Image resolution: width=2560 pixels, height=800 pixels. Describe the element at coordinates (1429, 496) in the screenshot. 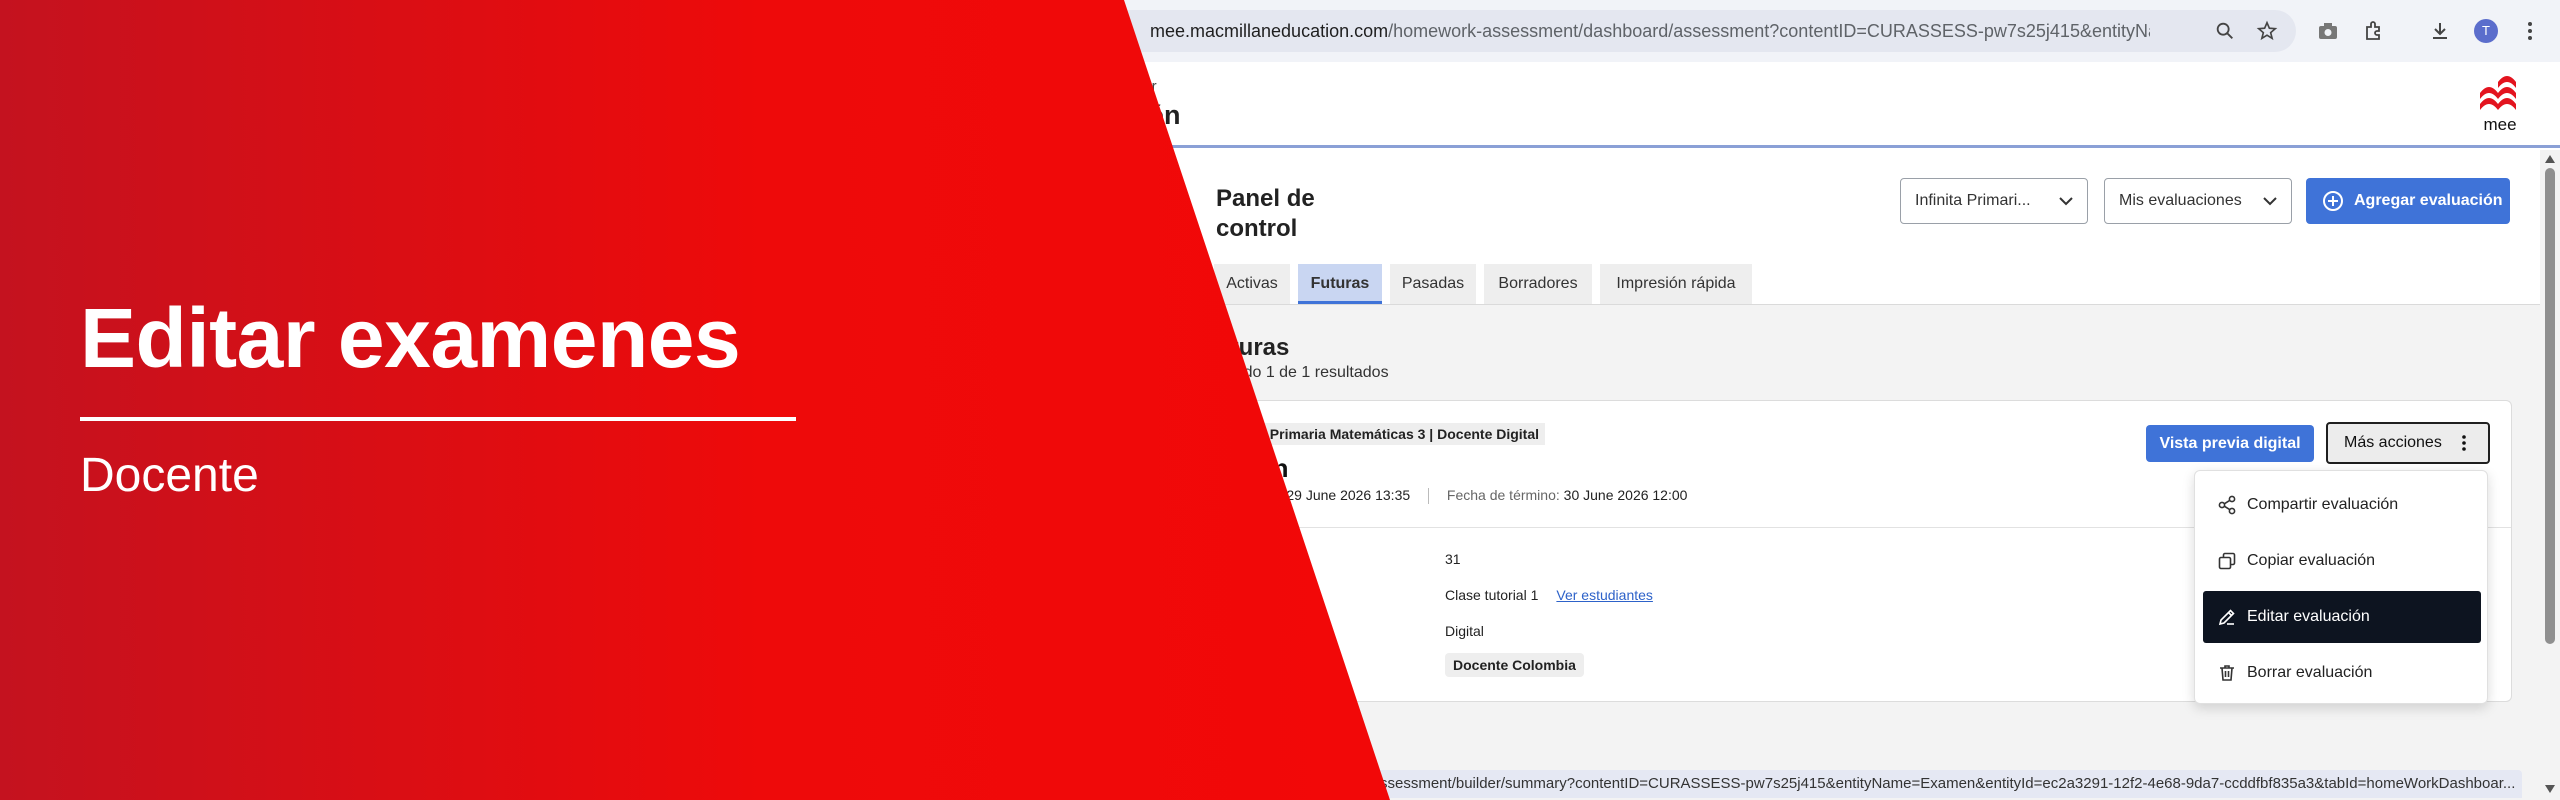

I see `date-divider` at that location.